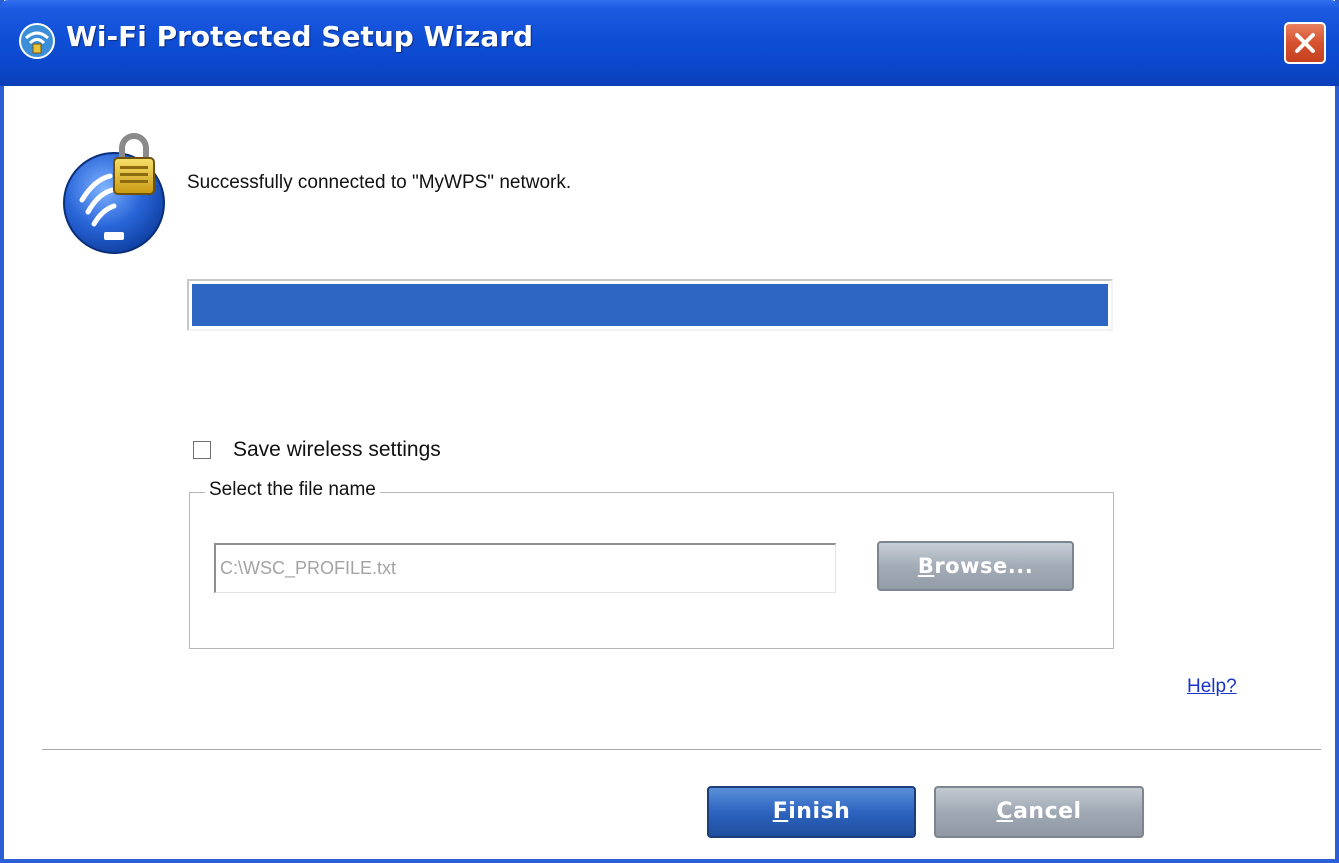 The width and height of the screenshot is (1339, 863). What do you see at coordinates (525, 568) in the screenshot?
I see `file-name-input` at bounding box center [525, 568].